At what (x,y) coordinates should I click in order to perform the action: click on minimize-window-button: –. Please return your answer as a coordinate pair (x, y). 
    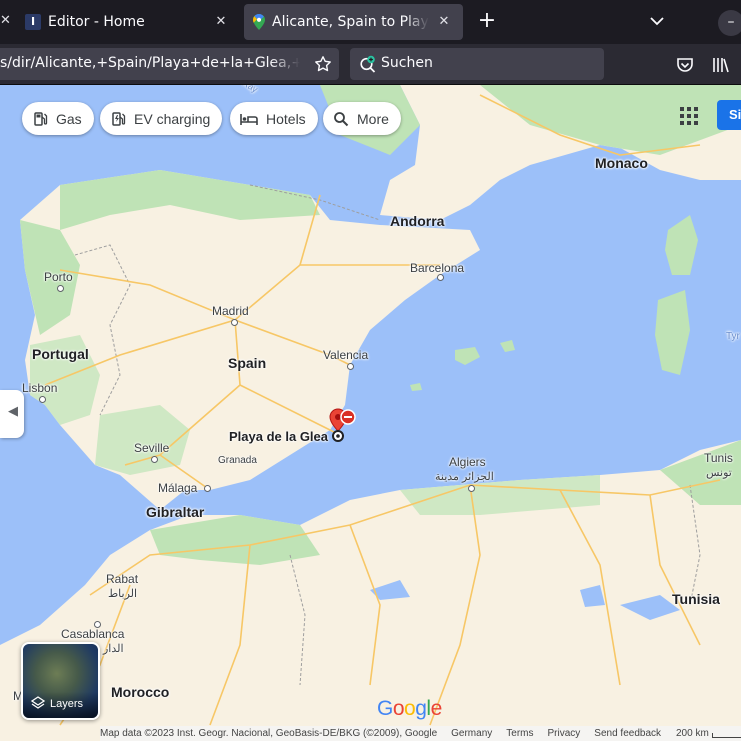
    Looking at the image, I should click on (729, 23).